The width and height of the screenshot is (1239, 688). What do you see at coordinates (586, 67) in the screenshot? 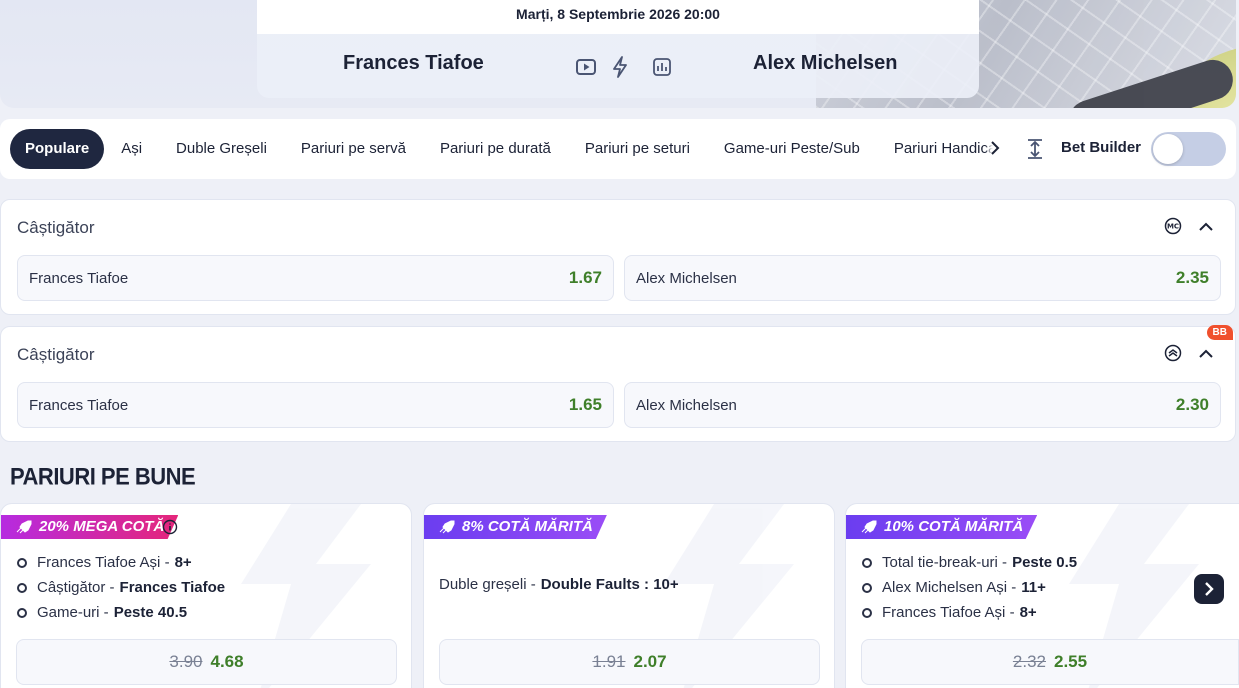
I see `video-icon` at bounding box center [586, 67].